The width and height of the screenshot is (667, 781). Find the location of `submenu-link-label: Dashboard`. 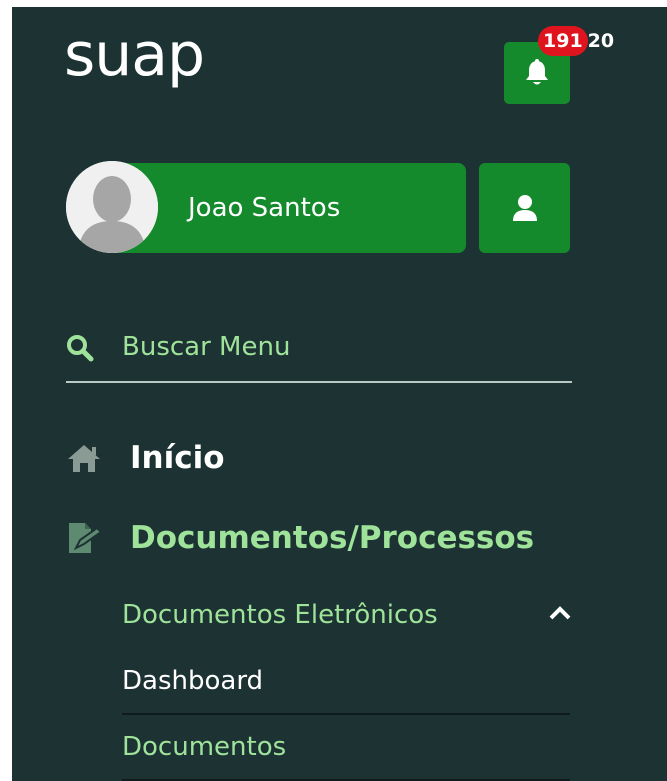

submenu-link-label: Dashboard is located at coordinates (193, 681).